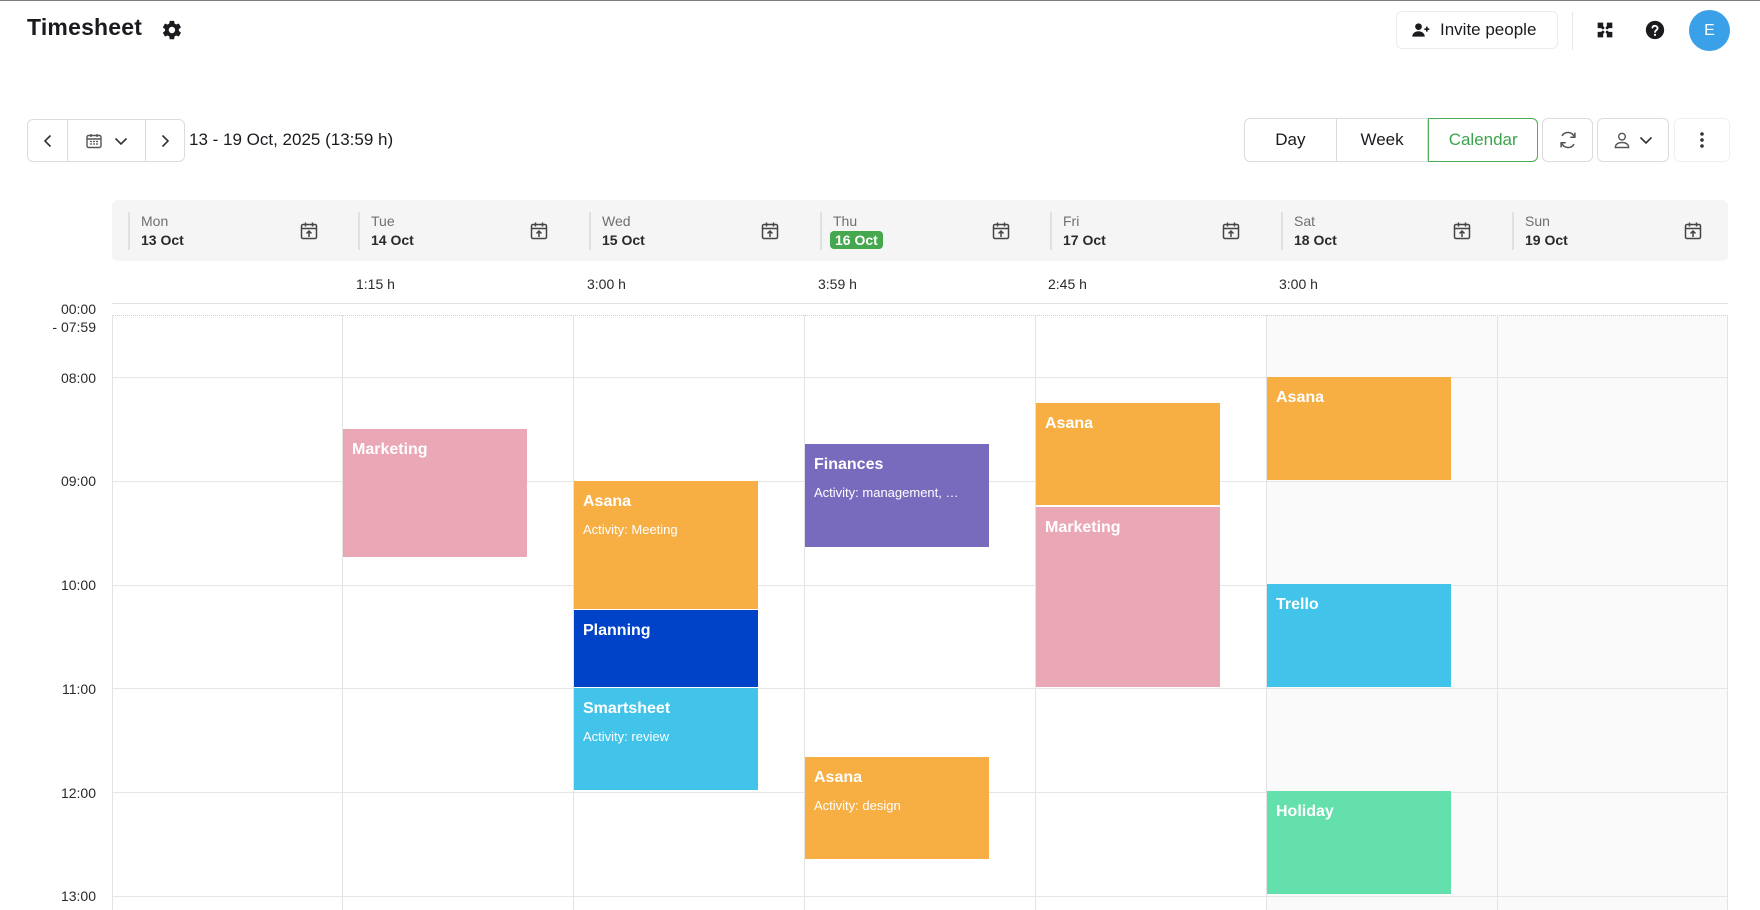 Image resolution: width=1760 pixels, height=910 pixels. Describe the element at coordinates (627, 708) in the screenshot. I see `time-entry-name: Smartsheet` at that location.